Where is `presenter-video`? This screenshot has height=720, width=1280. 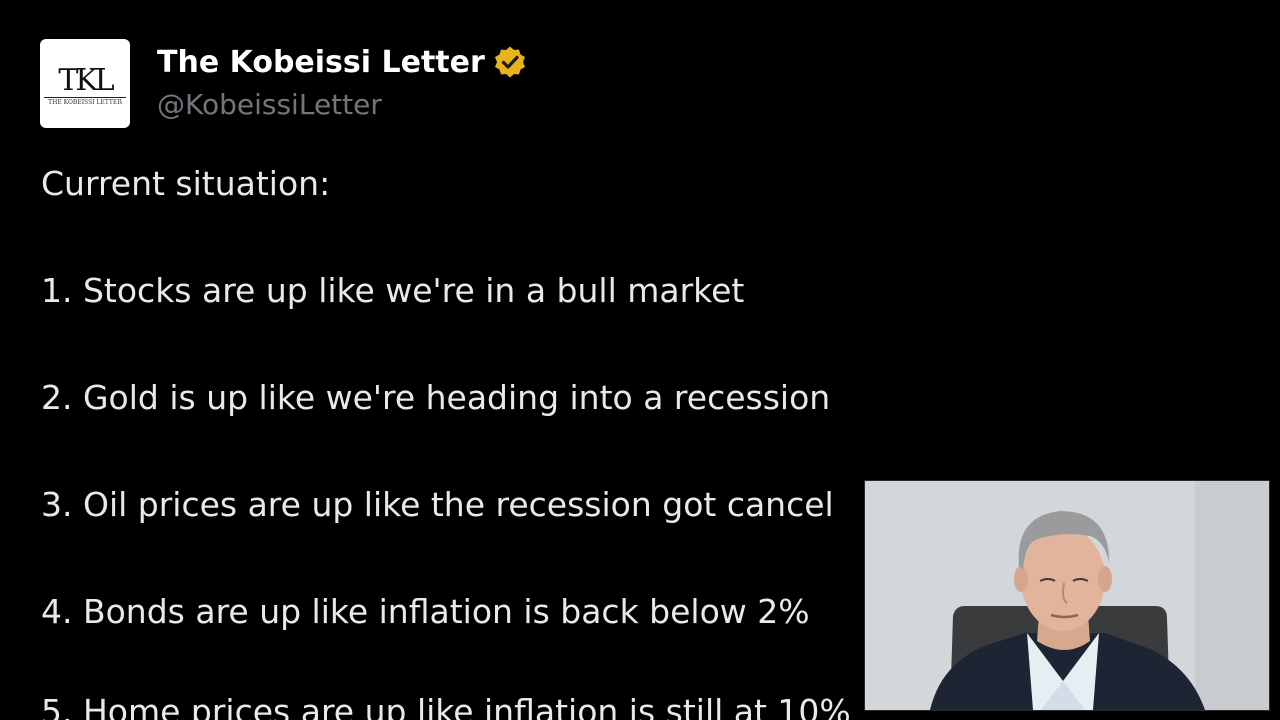 presenter-video is located at coordinates (1067, 595).